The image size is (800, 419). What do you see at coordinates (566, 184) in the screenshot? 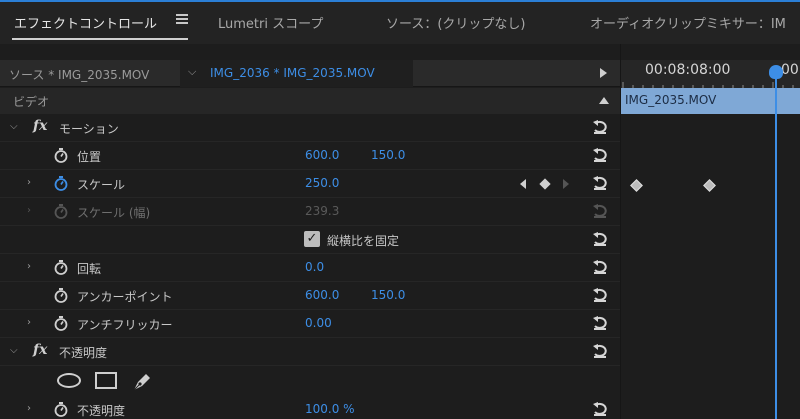
I see `next-keyframe-icon` at bounding box center [566, 184].